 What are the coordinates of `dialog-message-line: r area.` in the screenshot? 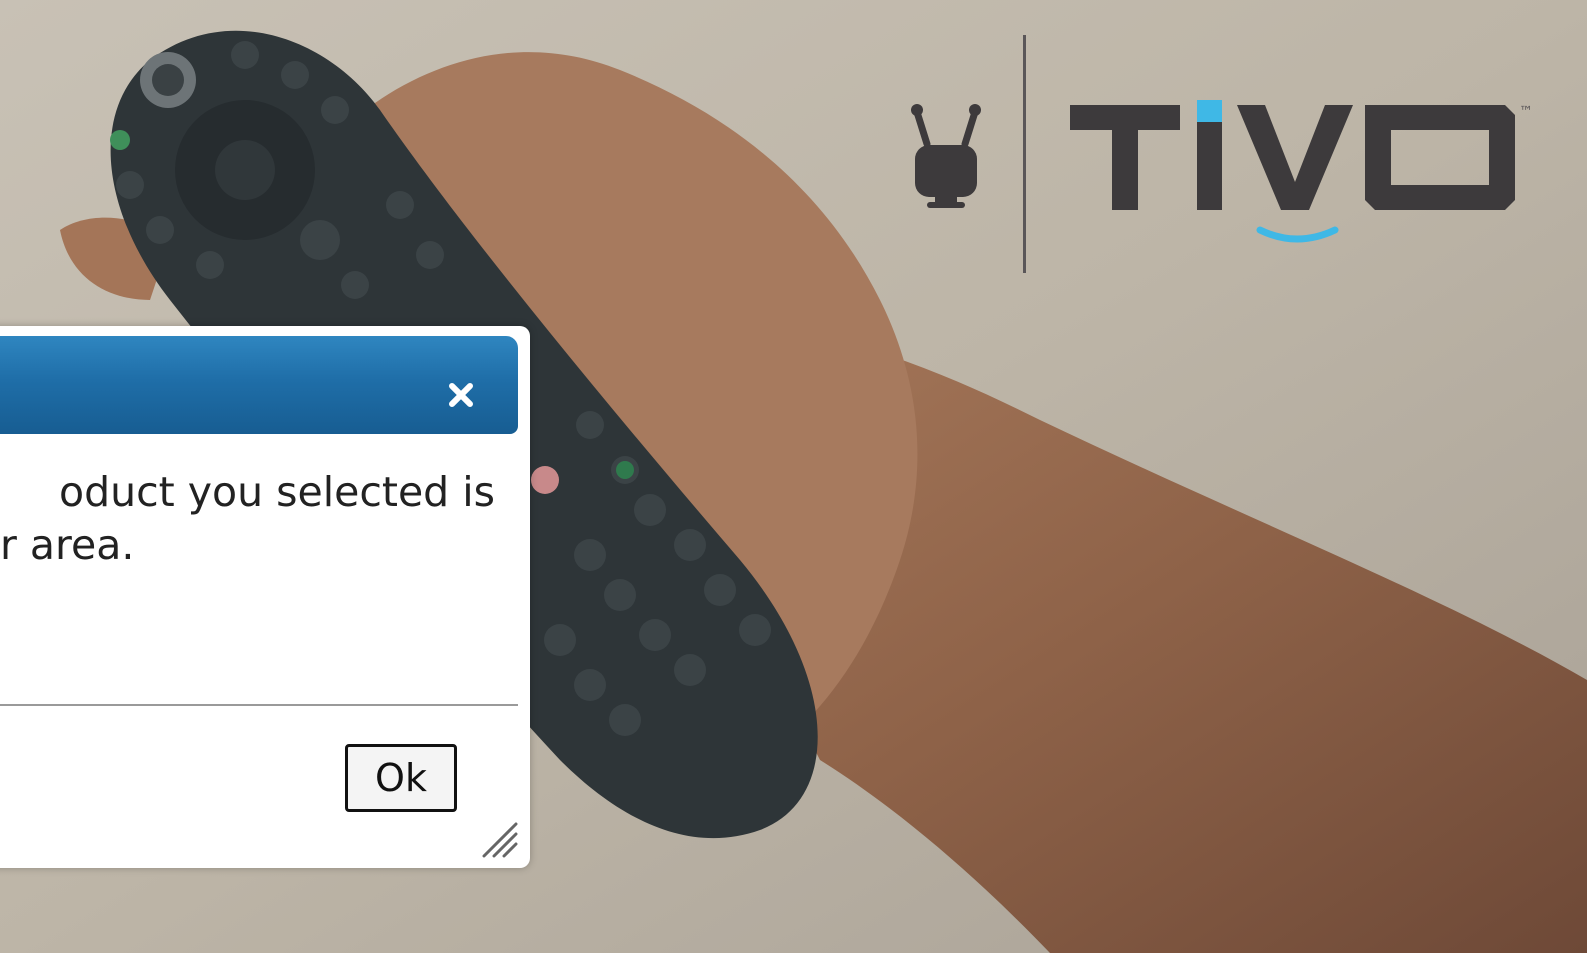 It's located at (67, 545).